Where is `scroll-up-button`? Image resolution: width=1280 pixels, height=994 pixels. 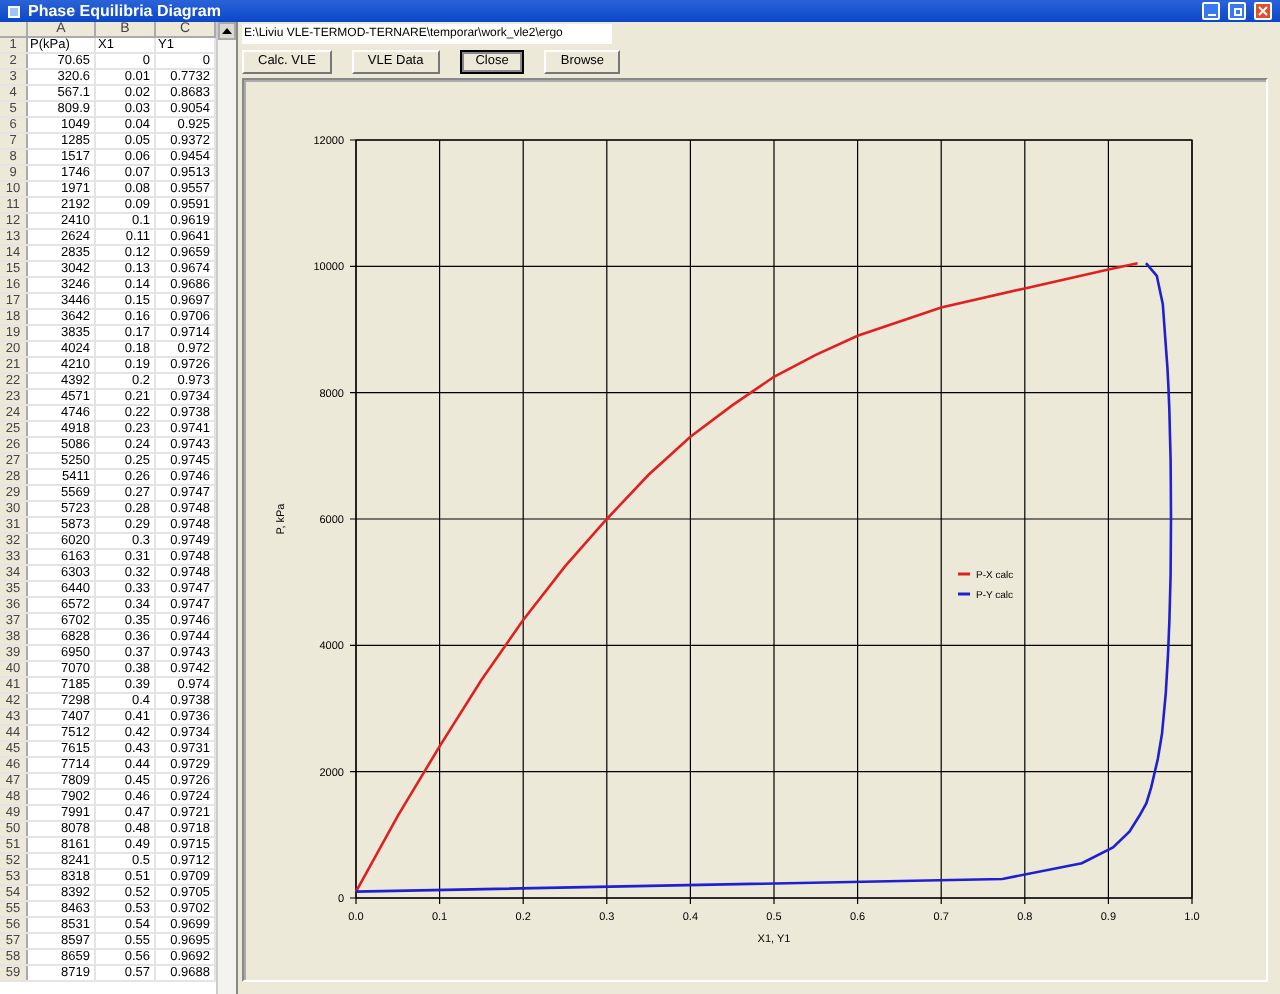 scroll-up-button is located at coordinates (227, 31).